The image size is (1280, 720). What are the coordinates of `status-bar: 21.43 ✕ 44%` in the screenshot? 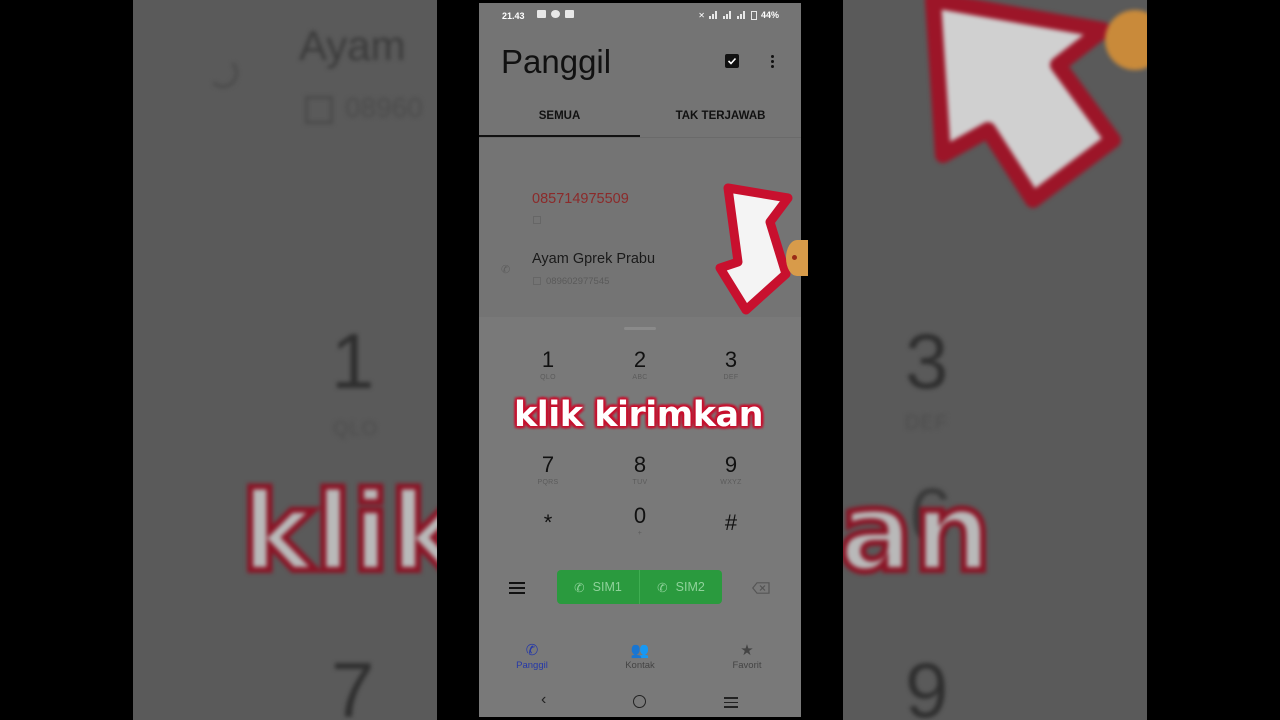 It's located at (640, 15).